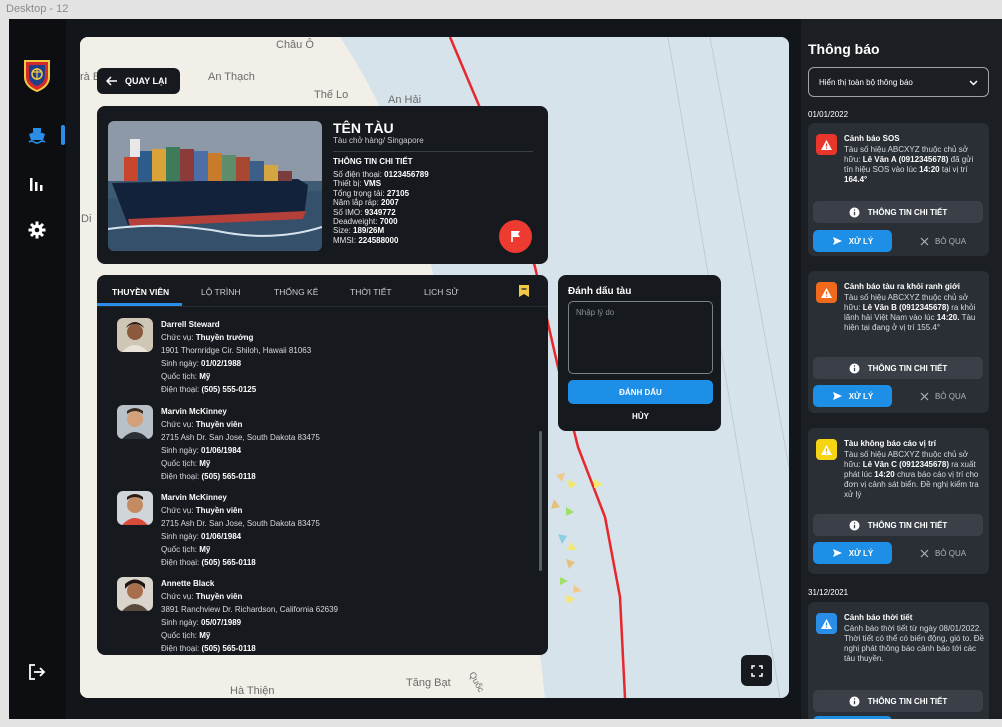 The width and height of the screenshot is (1002, 727). I want to click on mark-panel-title: Đánh dấu tàu, so click(600, 291).